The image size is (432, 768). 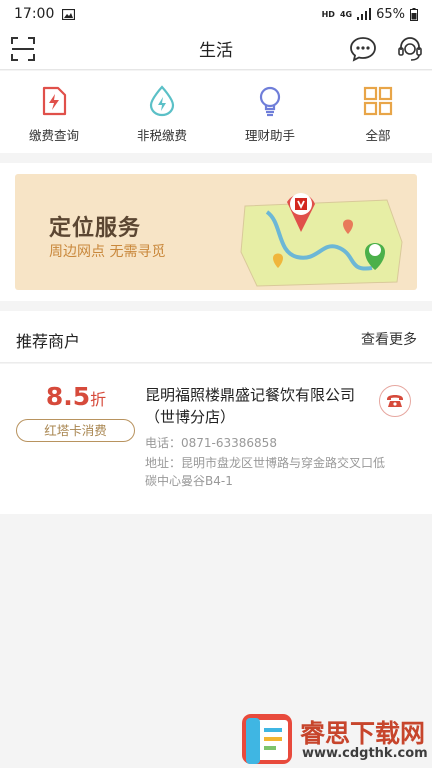 I want to click on download-site-logo, so click(x=267, y=739).